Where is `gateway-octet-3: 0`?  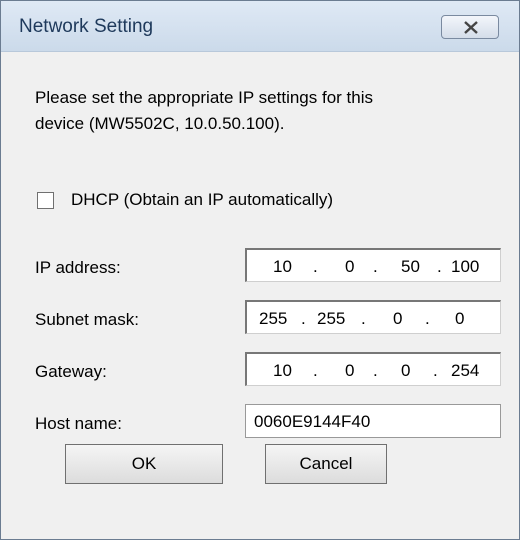
gateway-octet-3: 0 is located at coordinates (405, 371).